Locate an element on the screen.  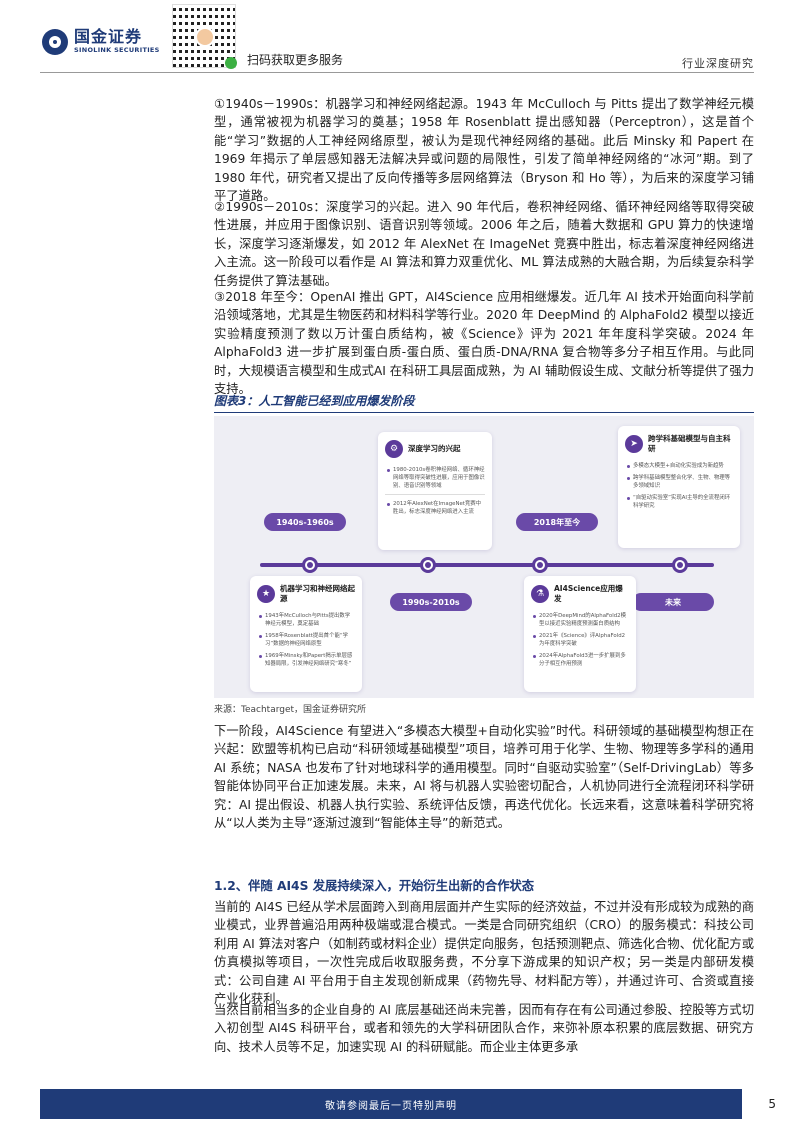
pill-1990s: 1990s-2010s is located at coordinates (431, 602).